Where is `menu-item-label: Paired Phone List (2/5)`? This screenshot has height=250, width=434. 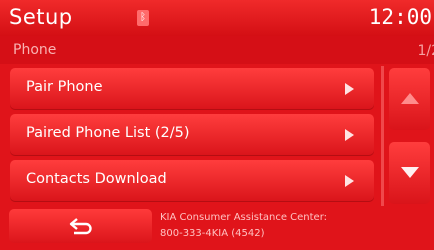 menu-item-label: Paired Phone List (2/5) is located at coordinates (108, 133).